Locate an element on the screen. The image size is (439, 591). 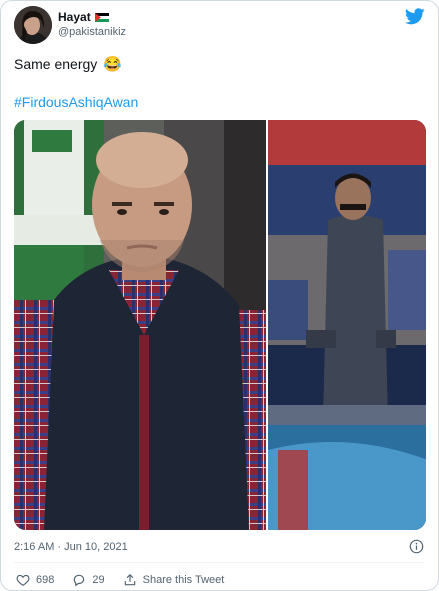
tweet-body: Same energy is located at coordinates (56, 64).